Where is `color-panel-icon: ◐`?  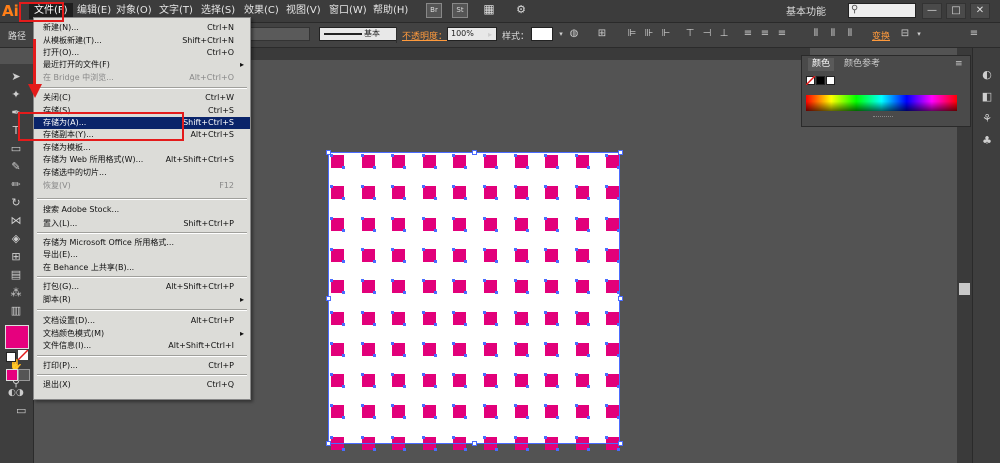 color-panel-icon: ◐ is located at coordinates (987, 75).